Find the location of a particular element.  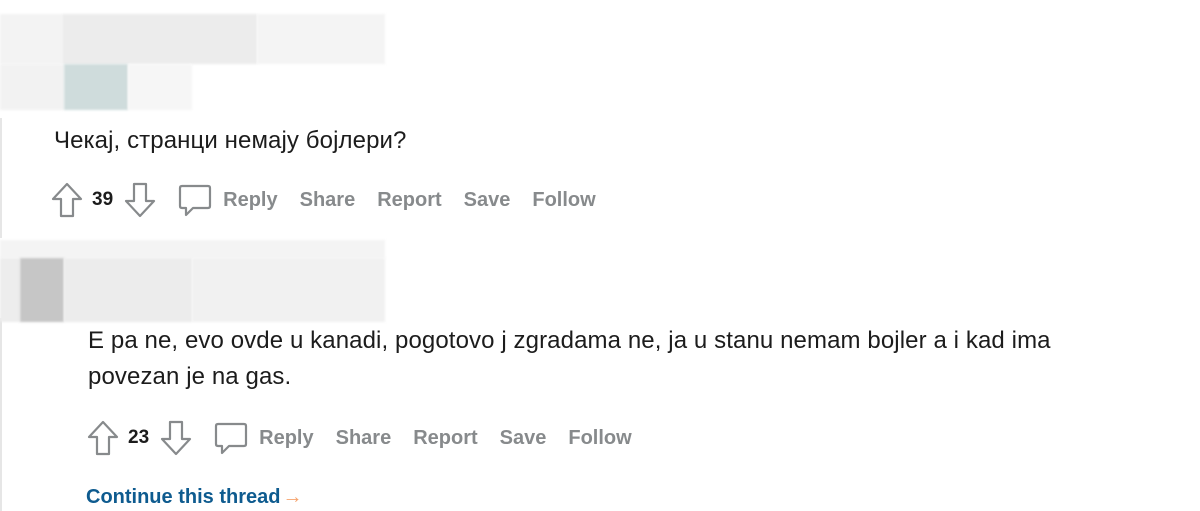

action-bar-1: 39 Reply Share Report Save Follow is located at coordinates (323, 200).